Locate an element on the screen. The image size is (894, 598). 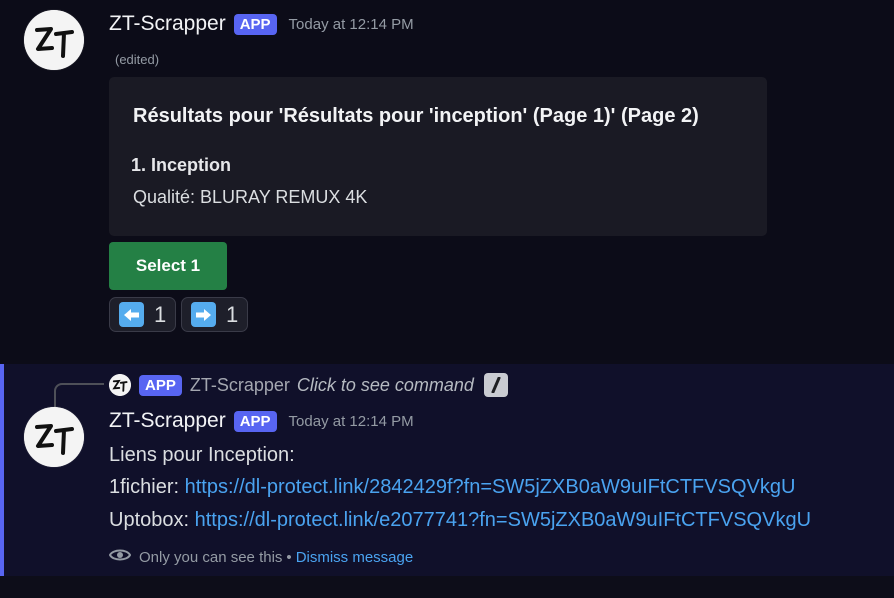
ephemeral-notice: Only you can see this • Dismiss message is located at coordinates (261, 557).